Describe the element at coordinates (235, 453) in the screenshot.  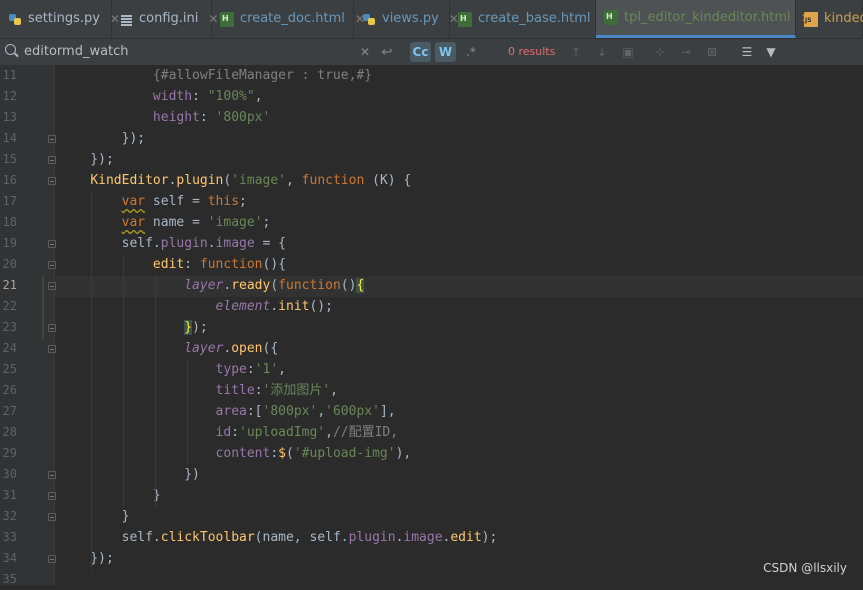
I see `code-line: content:$('#upload-img'),` at that location.